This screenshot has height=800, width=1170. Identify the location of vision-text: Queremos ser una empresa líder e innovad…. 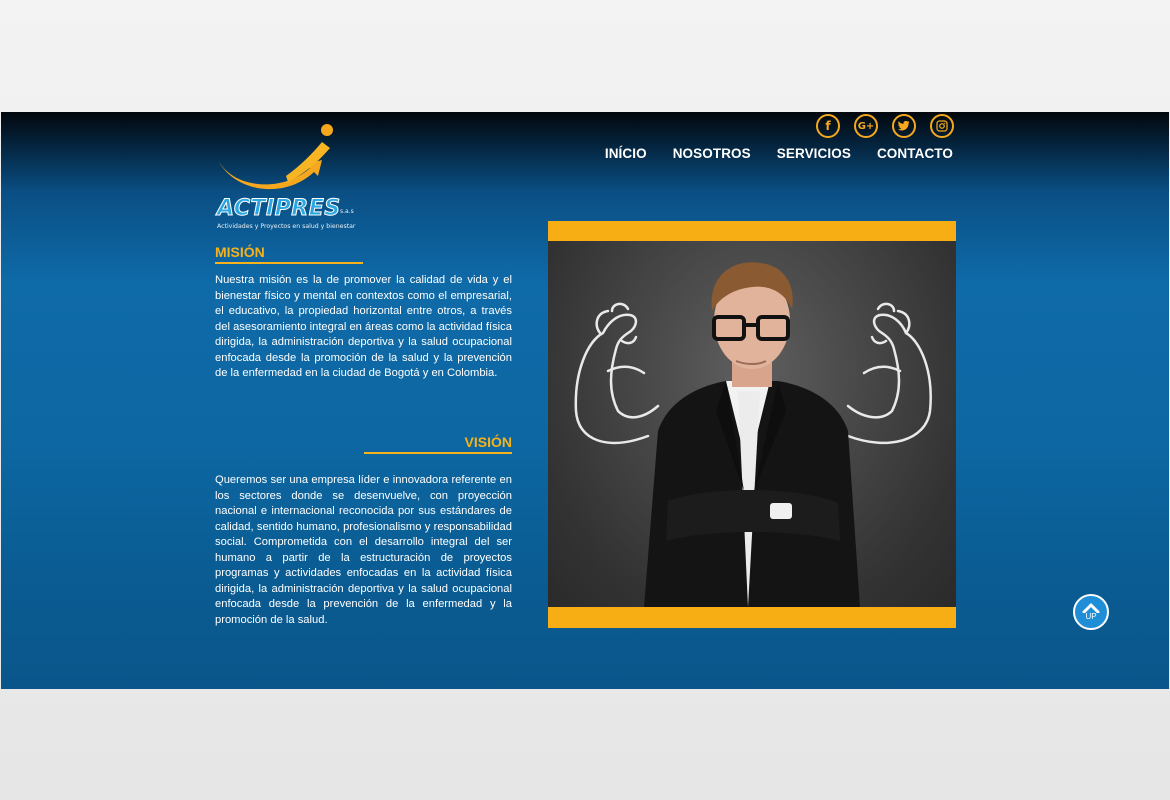
(363, 550).